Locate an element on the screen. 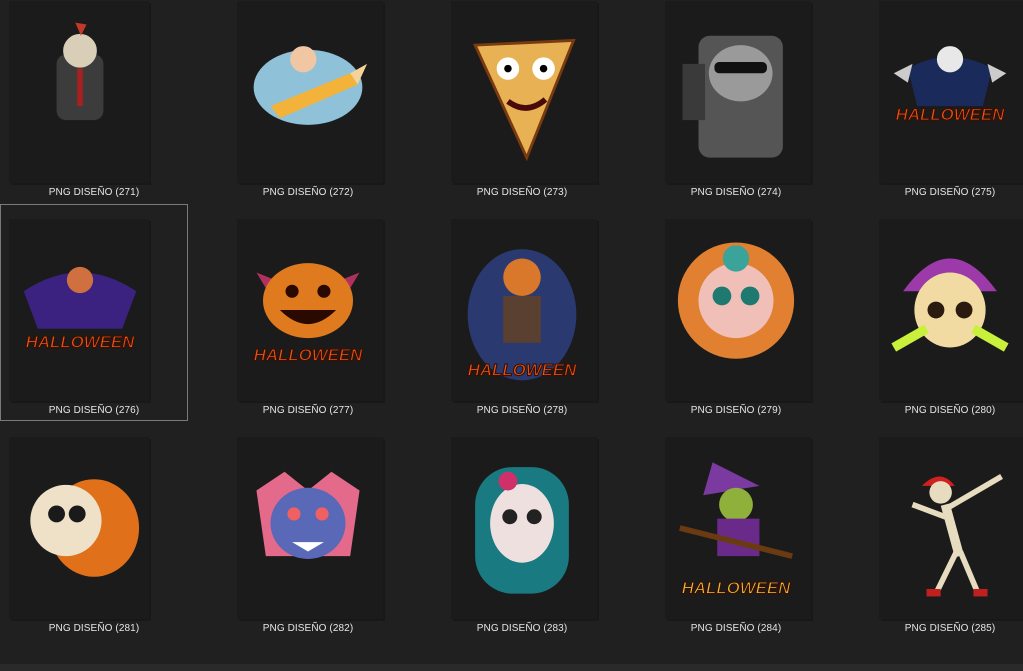 This screenshot has height=671, width=1023. file-item: PNG DISEÑO (285) is located at coordinates (939, 530).